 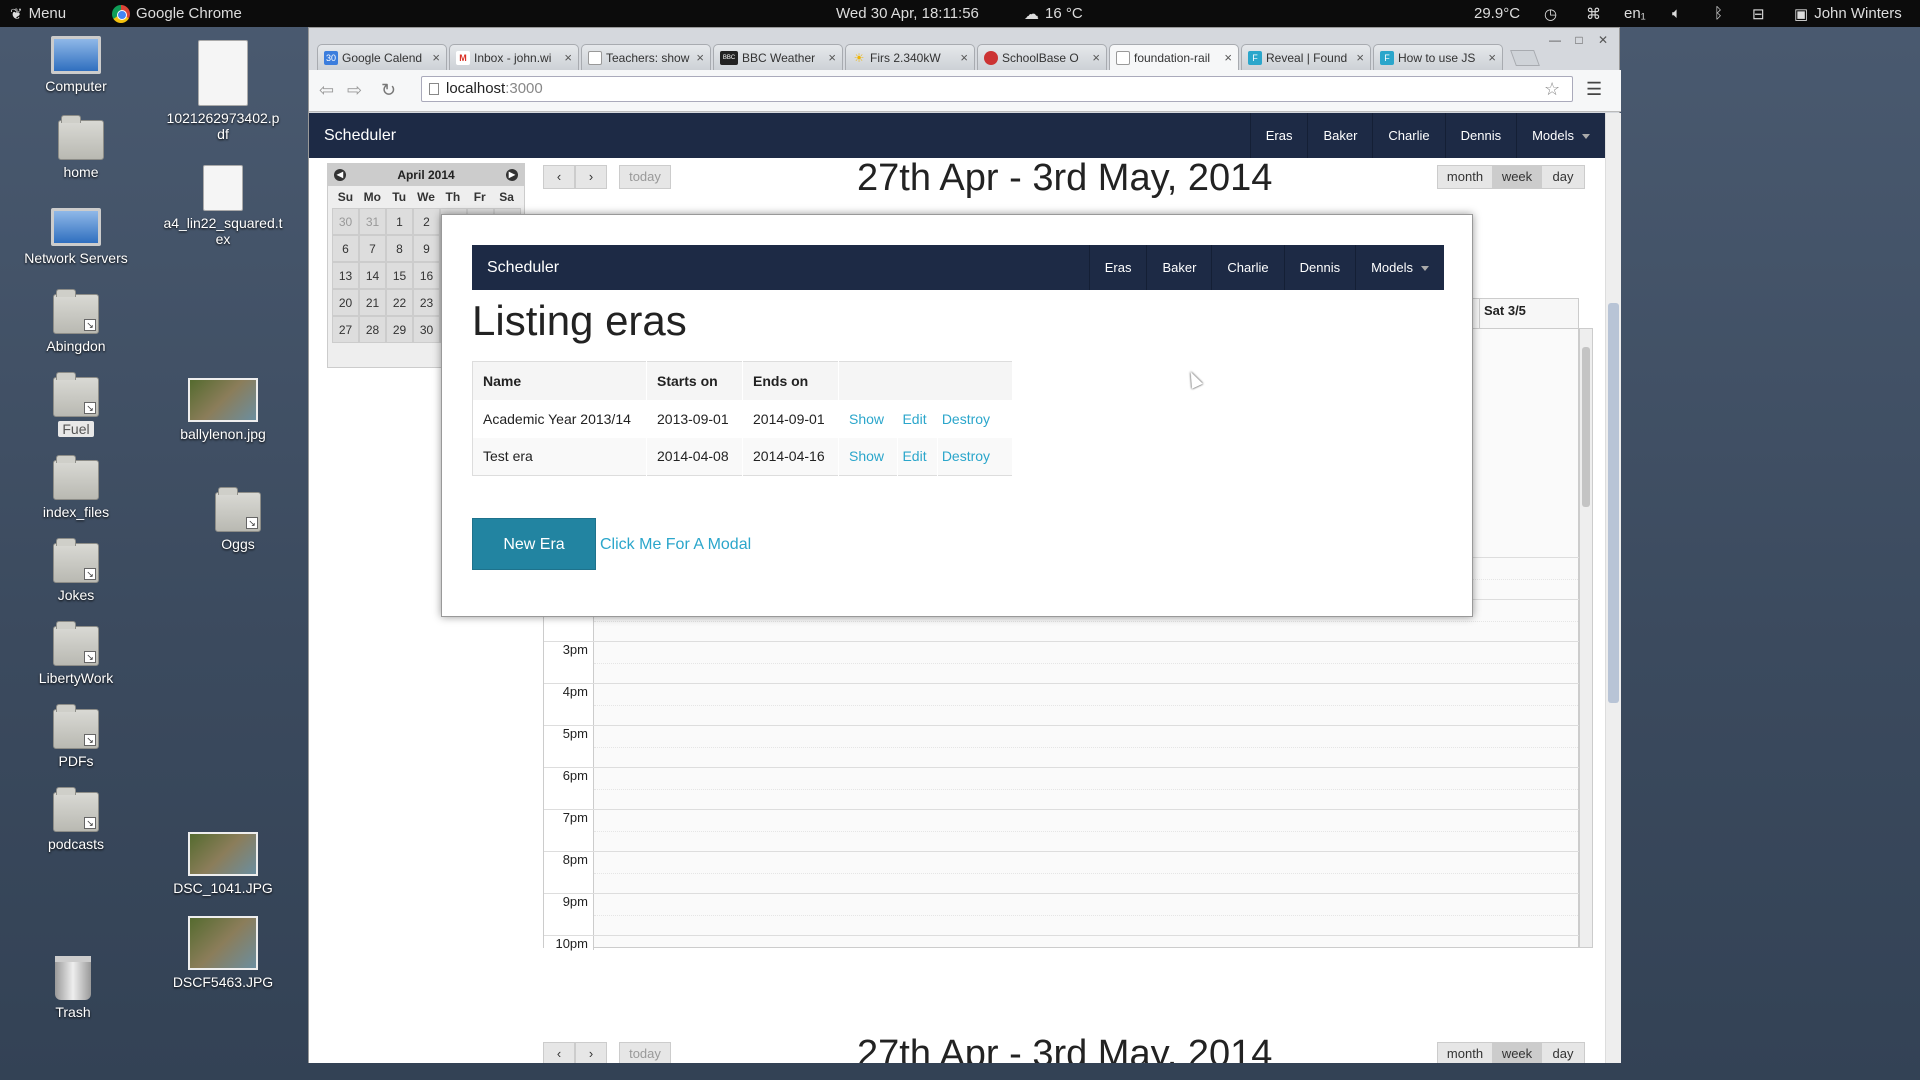 I want to click on desktop-icon-dscf5463: DSCF5463.JPG, so click(x=223, y=953).